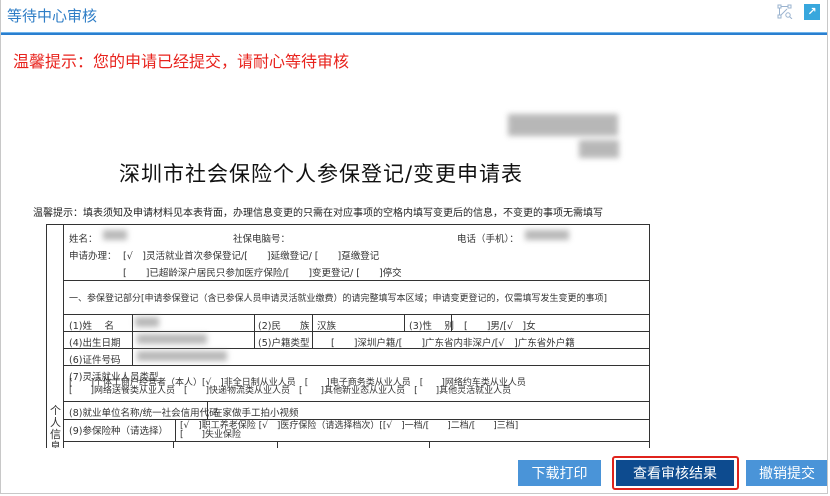 Image resolution: width=830 pixels, height=496 pixels. What do you see at coordinates (488, 239) in the screenshot?
I see `phone-label: 电话（手机）：` at bounding box center [488, 239].